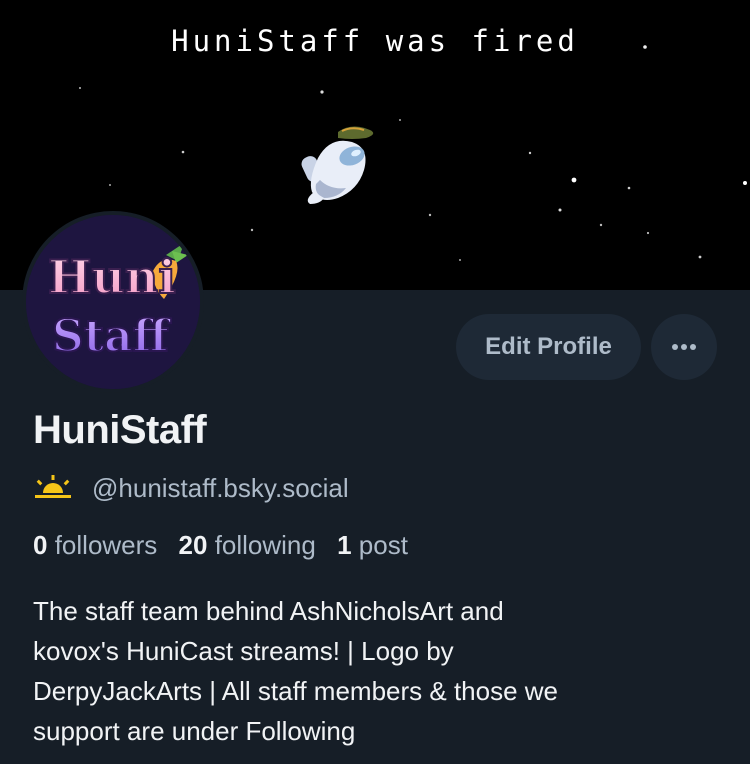  I want to click on handle-row: @hunistaff.bsky.social, so click(191, 488).